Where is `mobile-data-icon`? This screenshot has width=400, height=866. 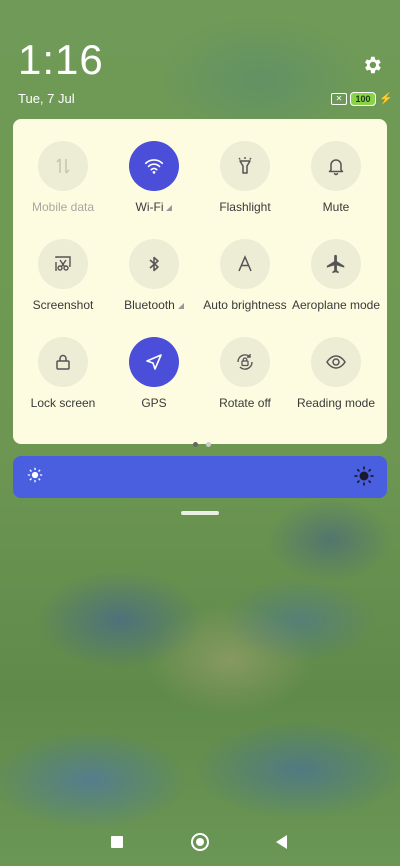
mobile-data-icon is located at coordinates (63, 166).